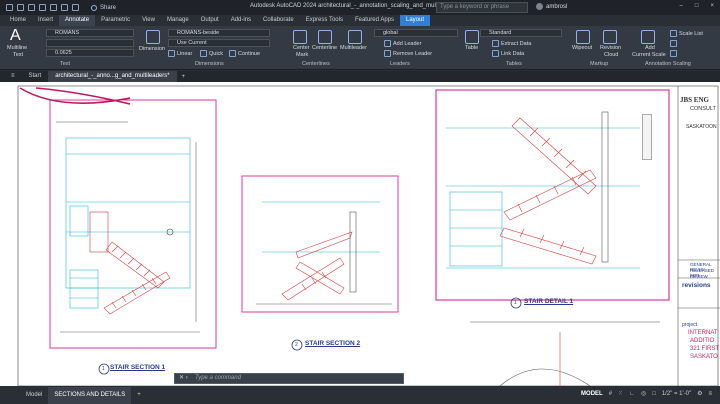  Describe the element at coordinates (42, 7) in the screenshot. I see `saveas-icon` at that location.